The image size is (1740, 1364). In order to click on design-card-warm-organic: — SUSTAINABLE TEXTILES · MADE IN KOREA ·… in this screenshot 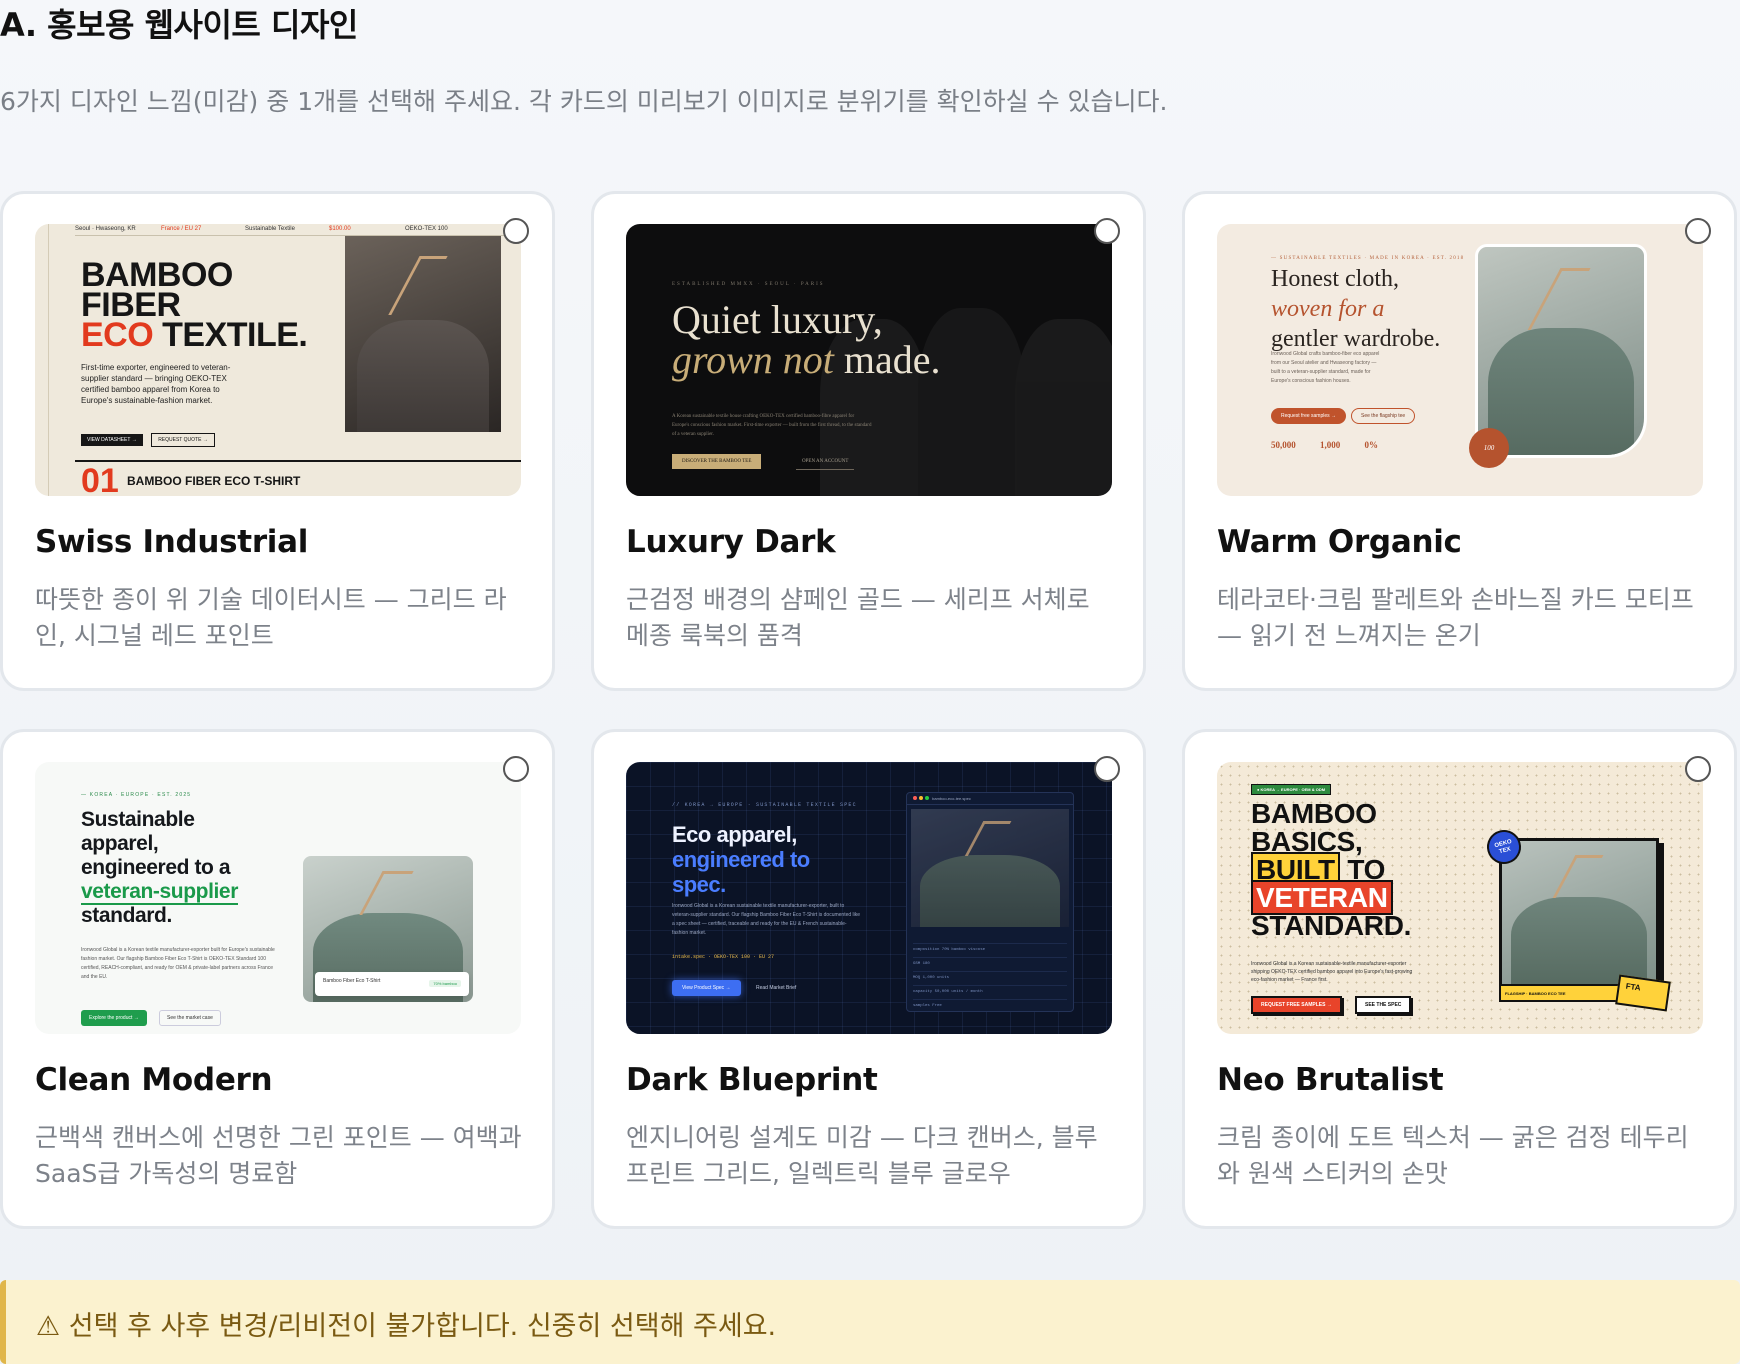, I will do `click(1459, 441)`.